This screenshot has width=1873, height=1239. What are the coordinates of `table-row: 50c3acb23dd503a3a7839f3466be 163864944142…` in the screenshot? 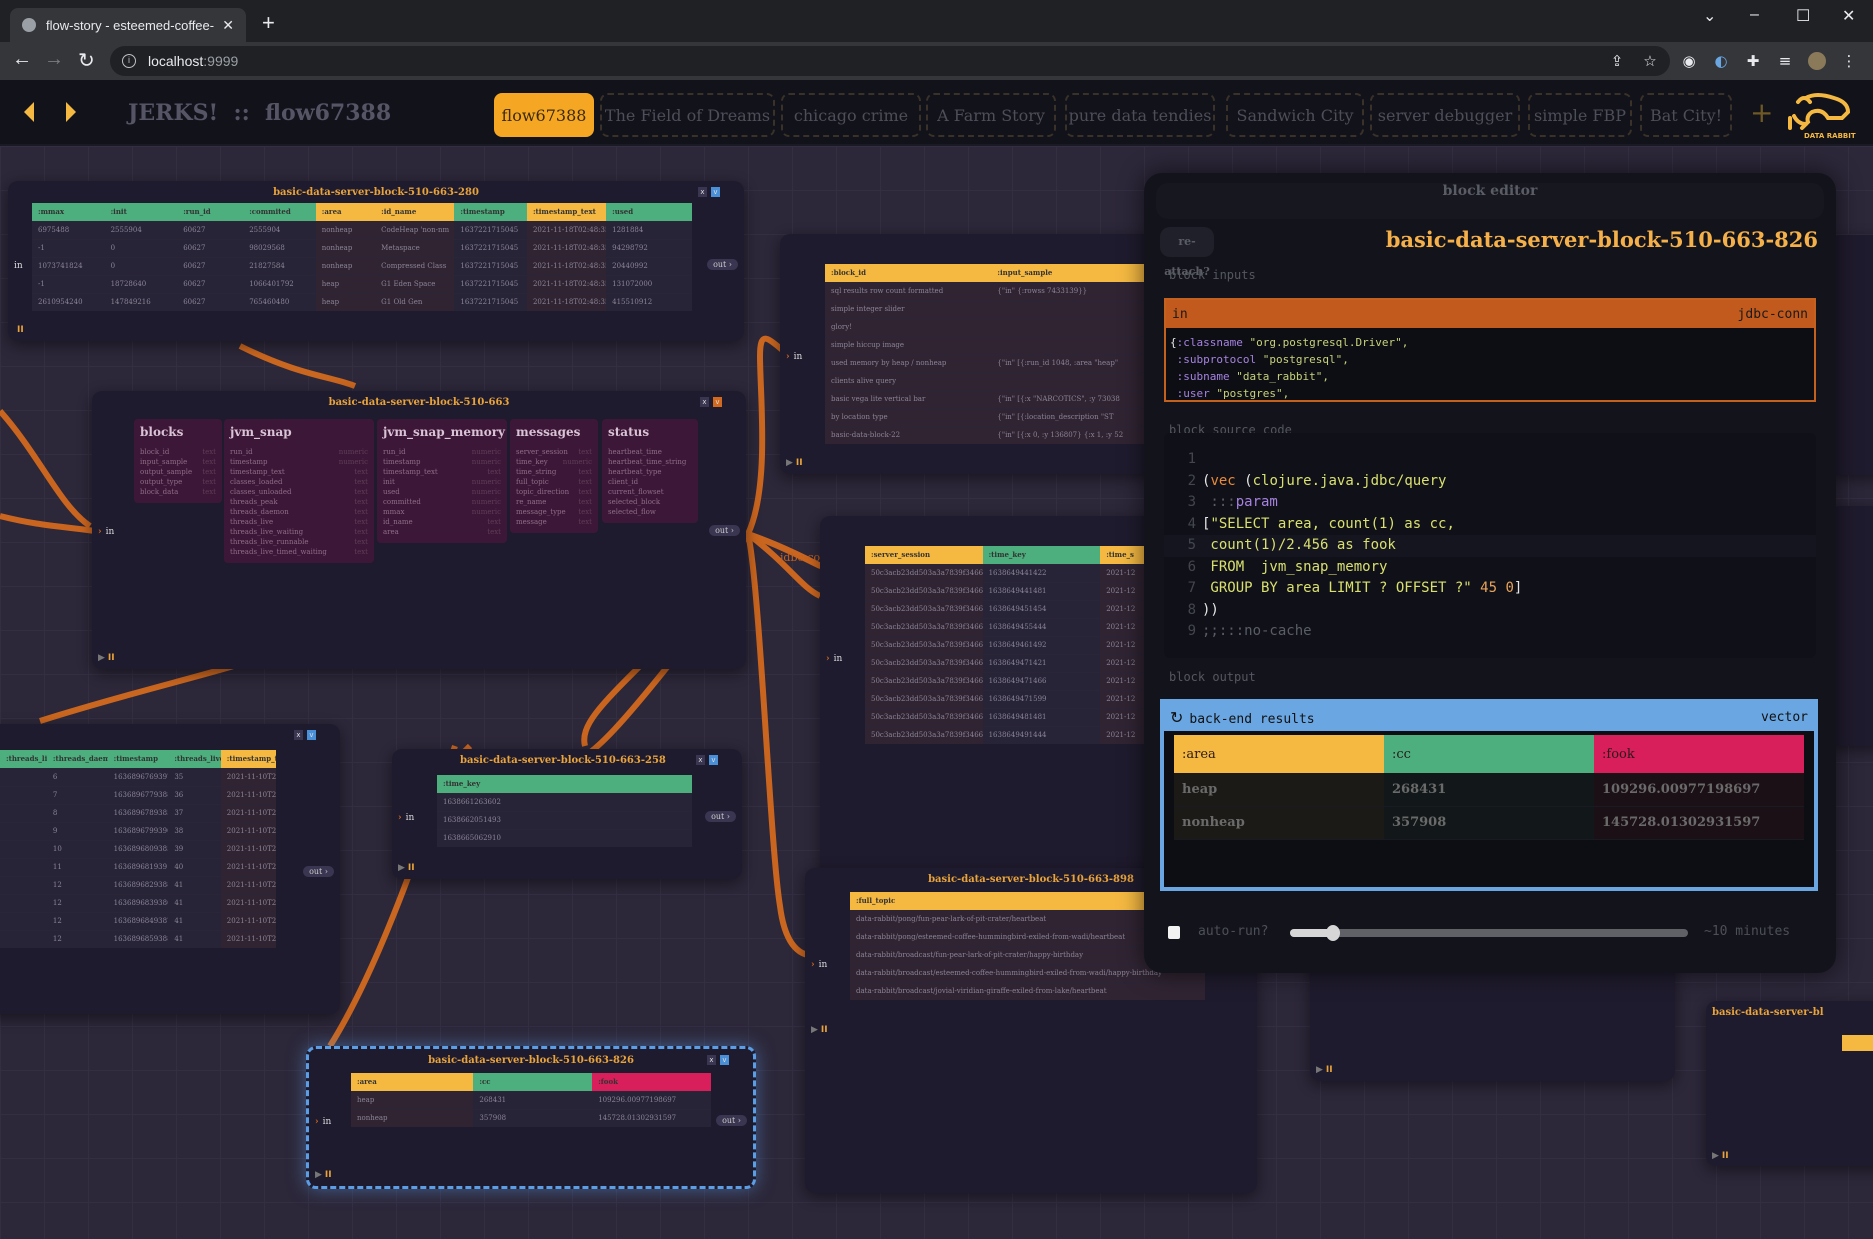 It's located at (1005, 572).